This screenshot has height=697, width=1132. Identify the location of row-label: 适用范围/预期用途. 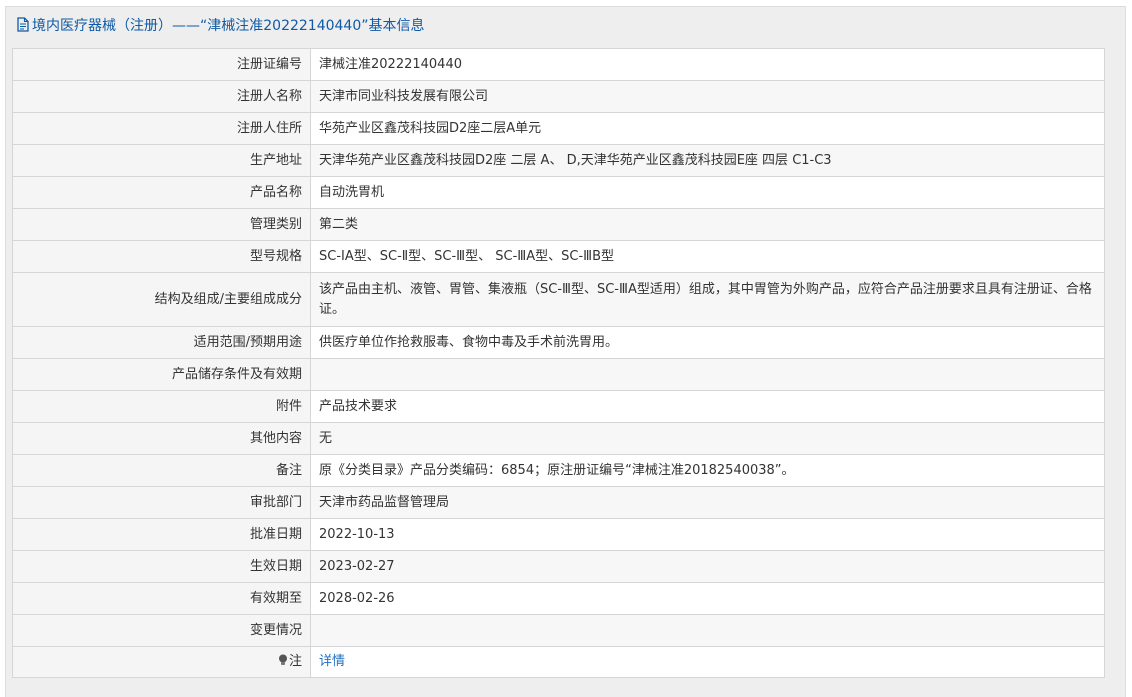
(161, 342).